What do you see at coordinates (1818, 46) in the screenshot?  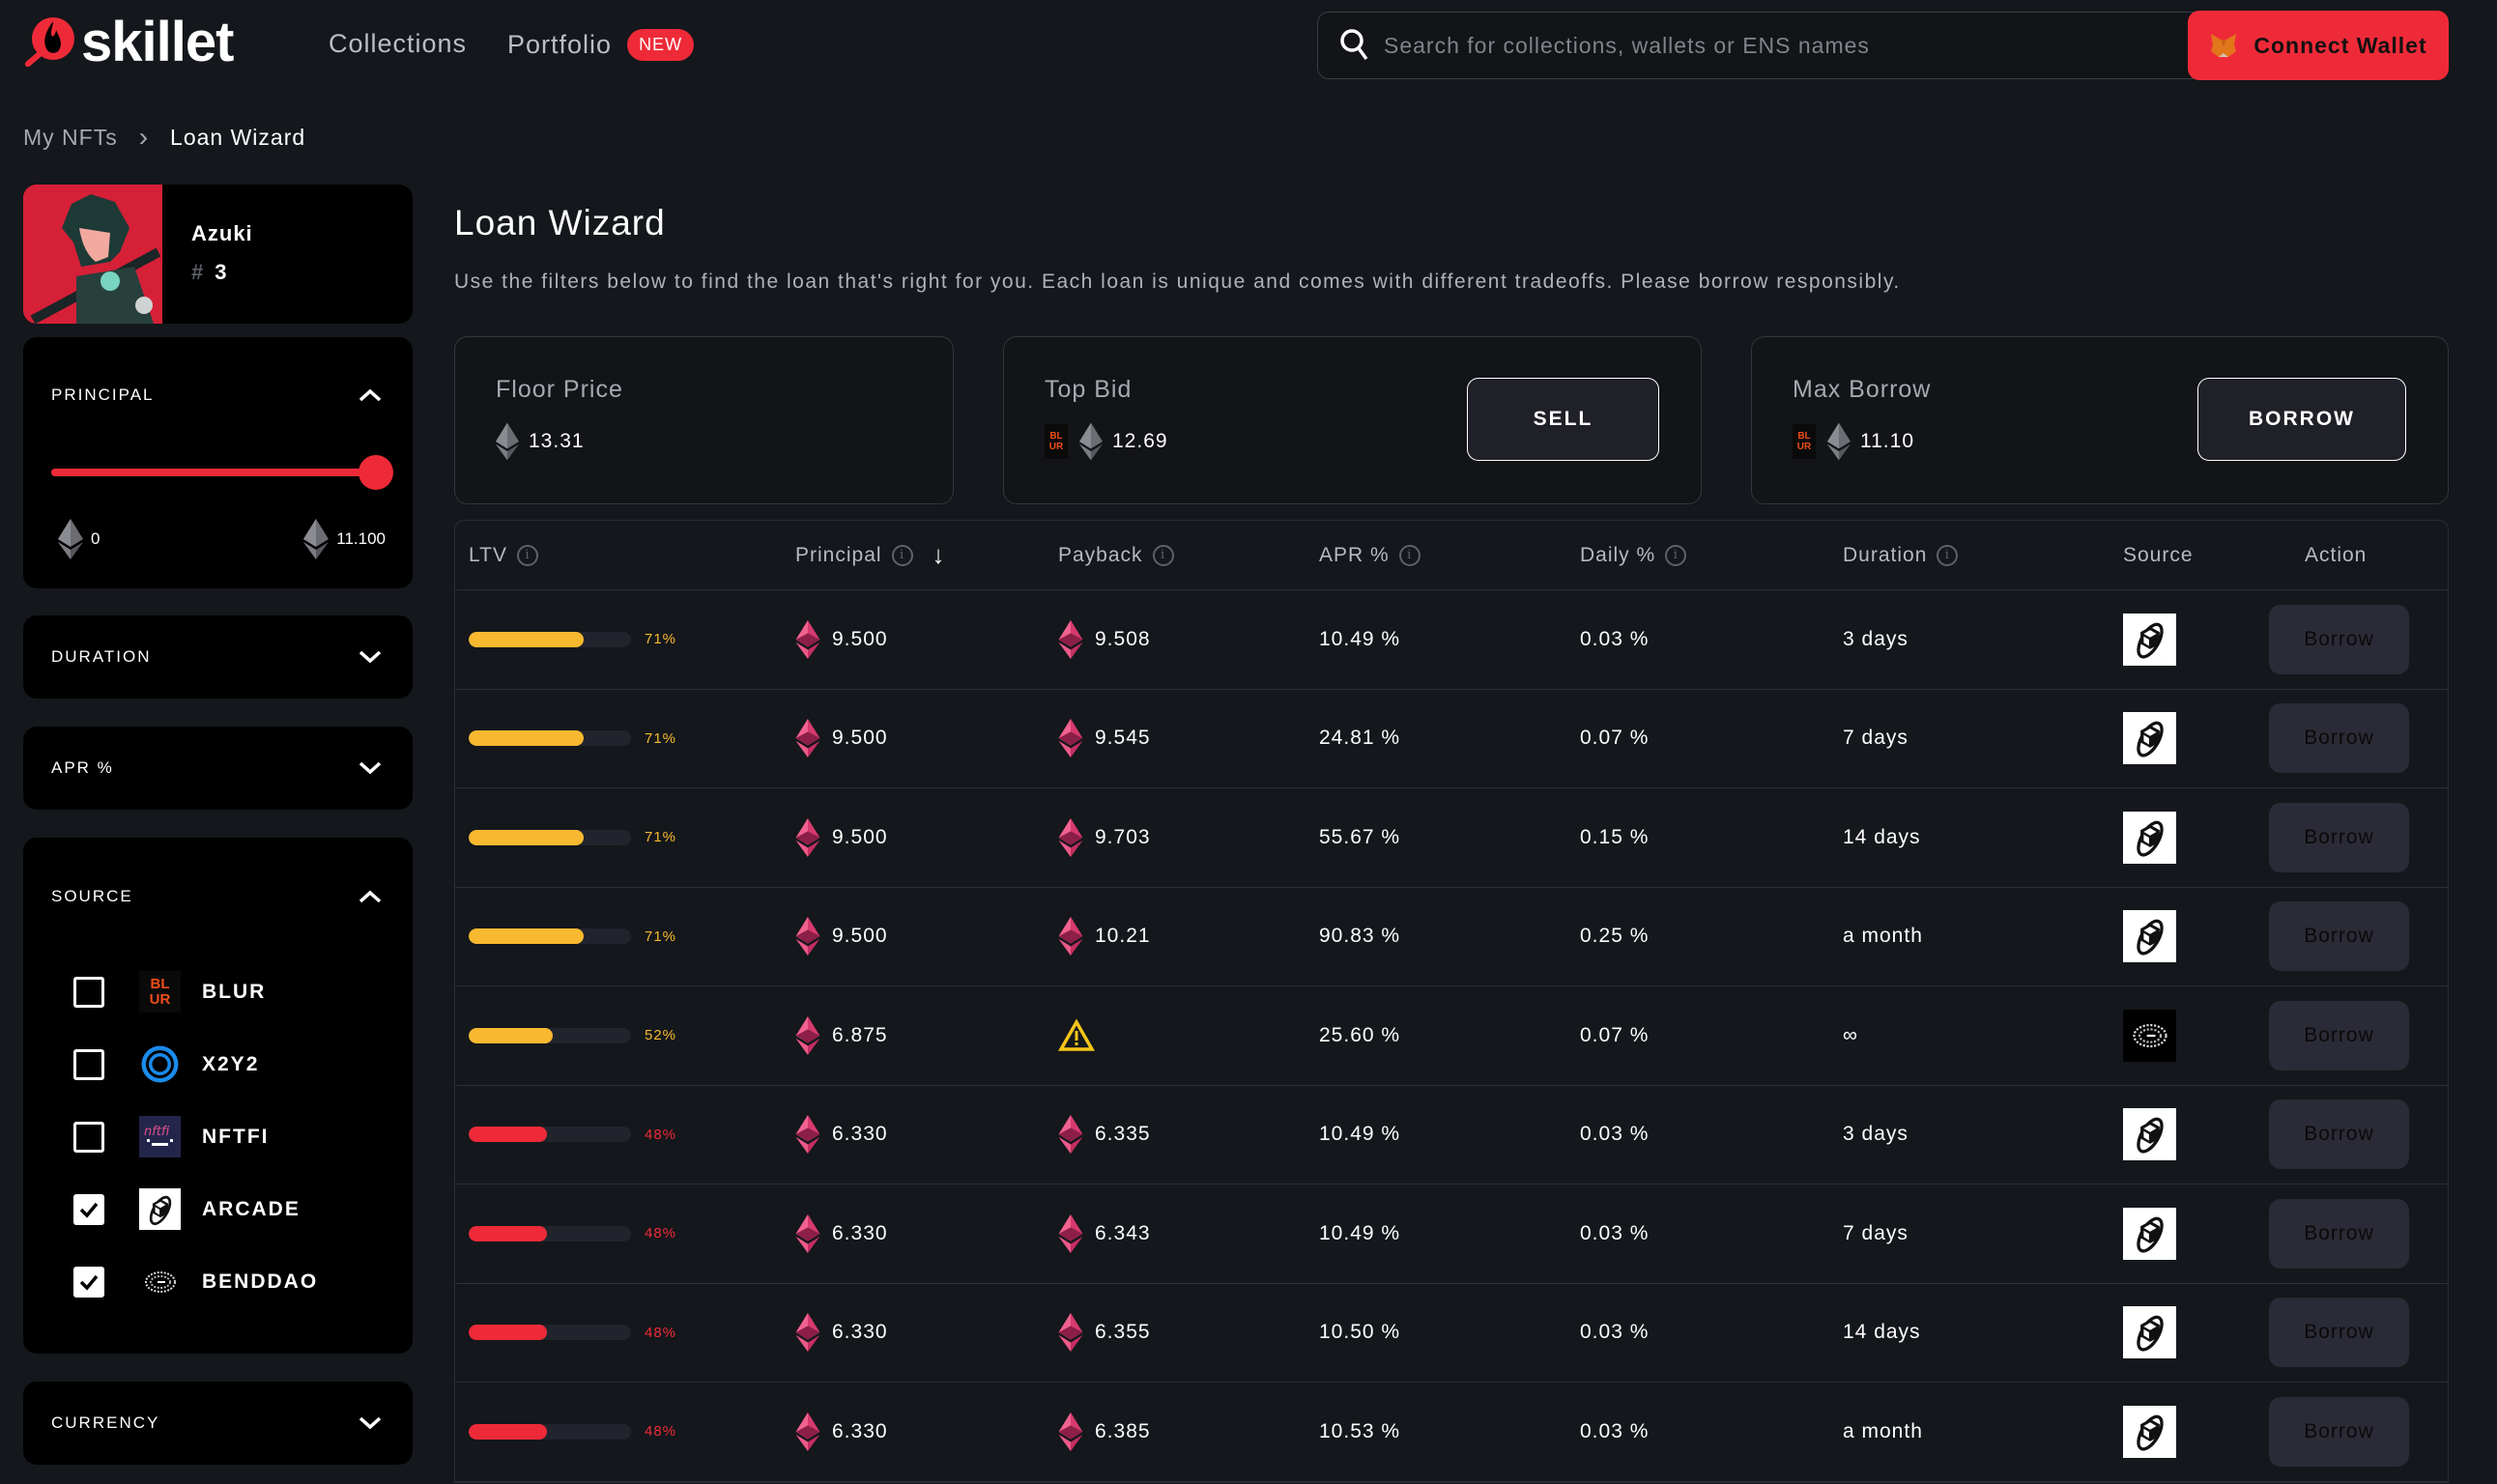 I see `search-input` at bounding box center [1818, 46].